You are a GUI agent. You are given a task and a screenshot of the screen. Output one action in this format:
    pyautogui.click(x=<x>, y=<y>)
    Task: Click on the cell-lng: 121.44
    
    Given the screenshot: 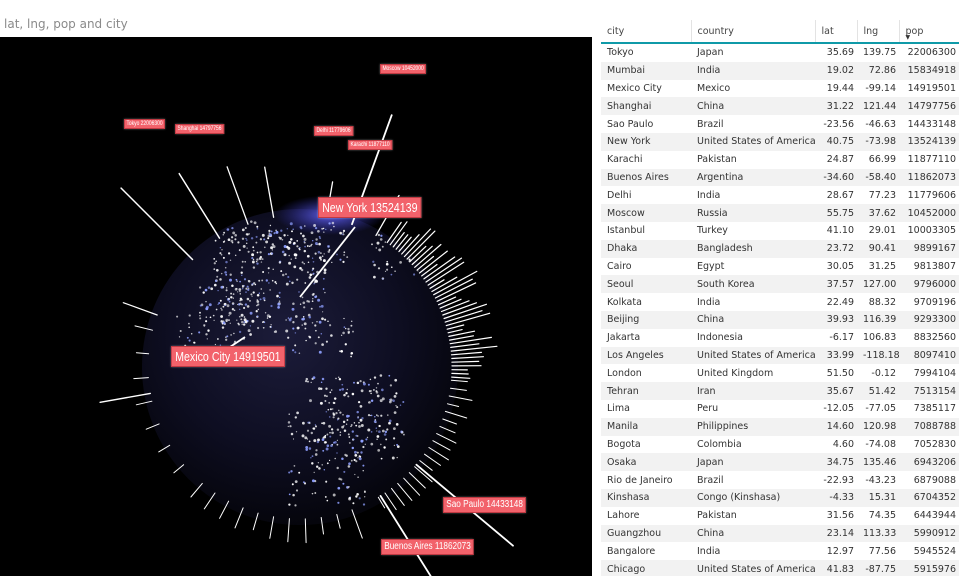 What is the action you would take?
    pyautogui.click(x=878, y=106)
    